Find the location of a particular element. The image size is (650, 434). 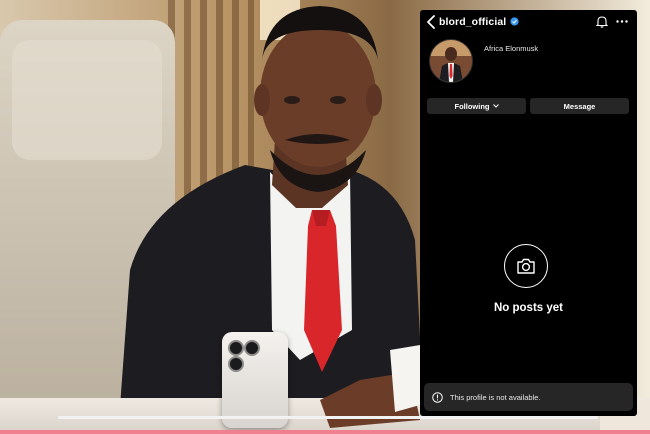

camera-icon is located at coordinates (526, 266).